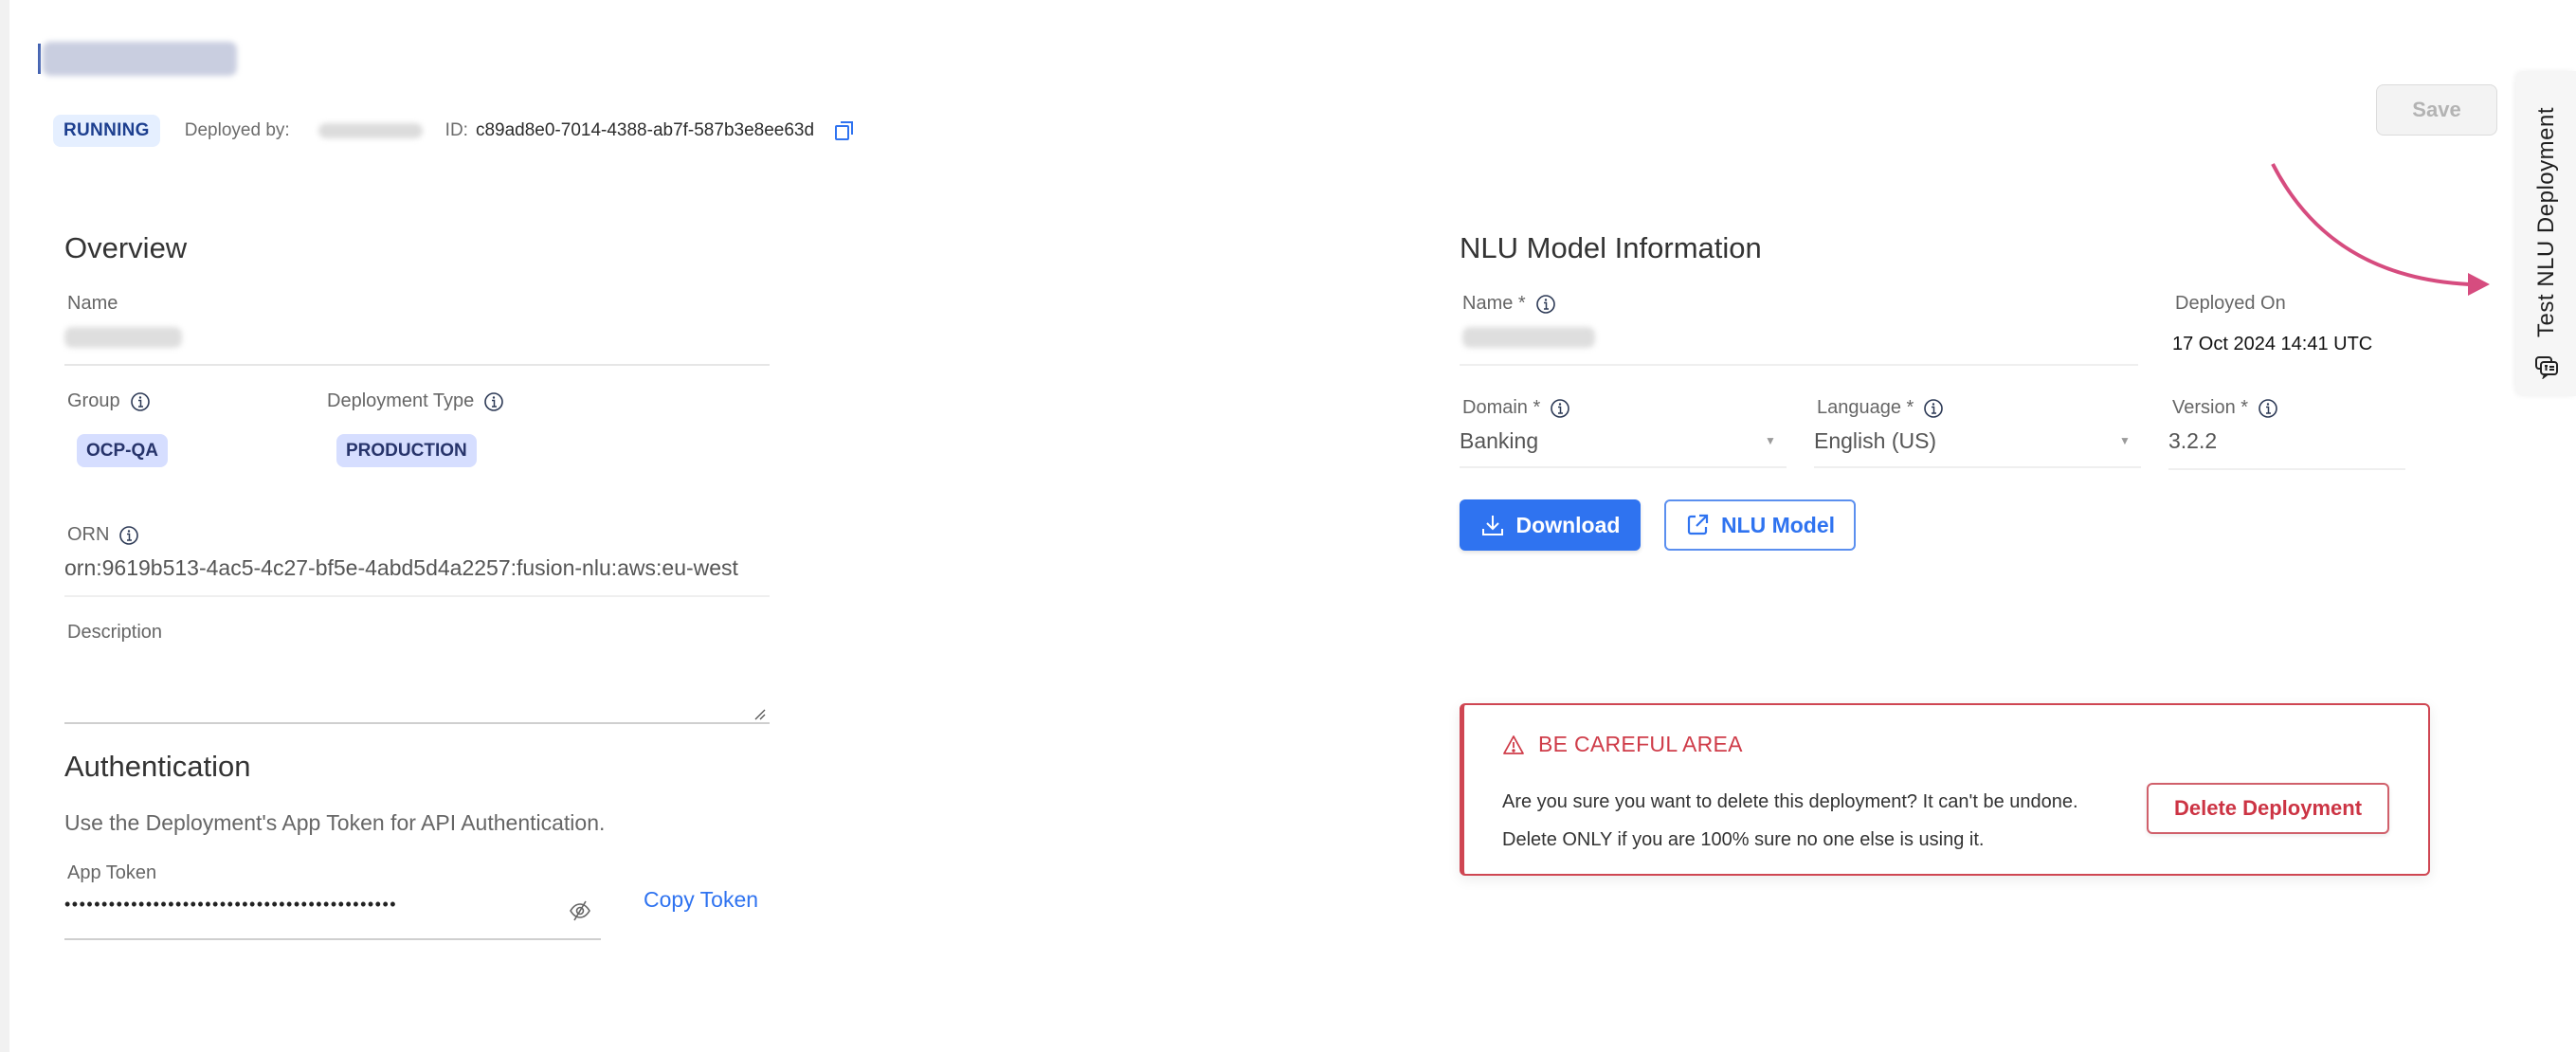 Image resolution: width=2576 pixels, height=1052 pixels. What do you see at coordinates (417, 687) in the screenshot?
I see `description-textarea` at bounding box center [417, 687].